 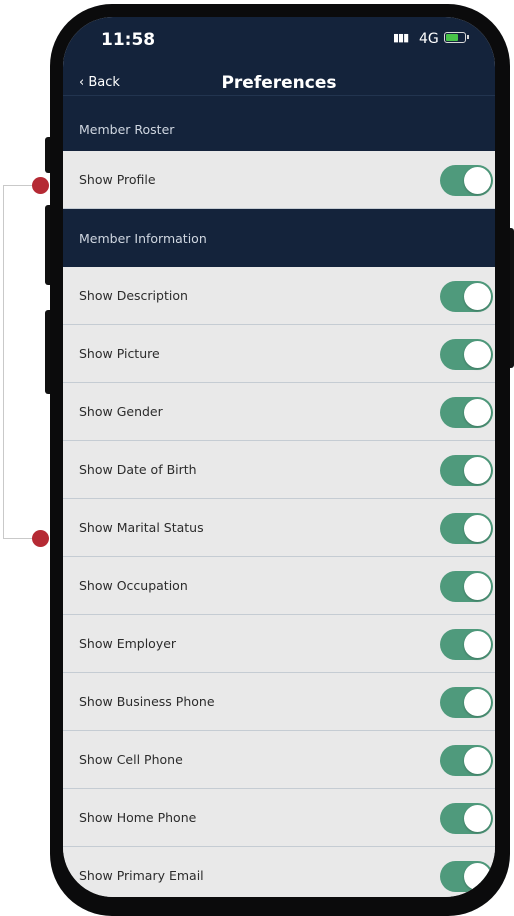 What do you see at coordinates (279, 644) in the screenshot?
I see `list-item-show-employer: Show Employer` at bounding box center [279, 644].